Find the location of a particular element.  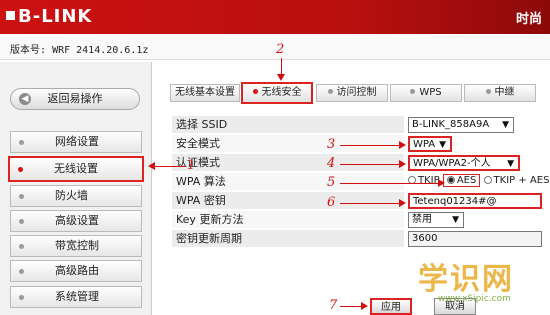

annotation-5: 5 is located at coordinates (331, 182).